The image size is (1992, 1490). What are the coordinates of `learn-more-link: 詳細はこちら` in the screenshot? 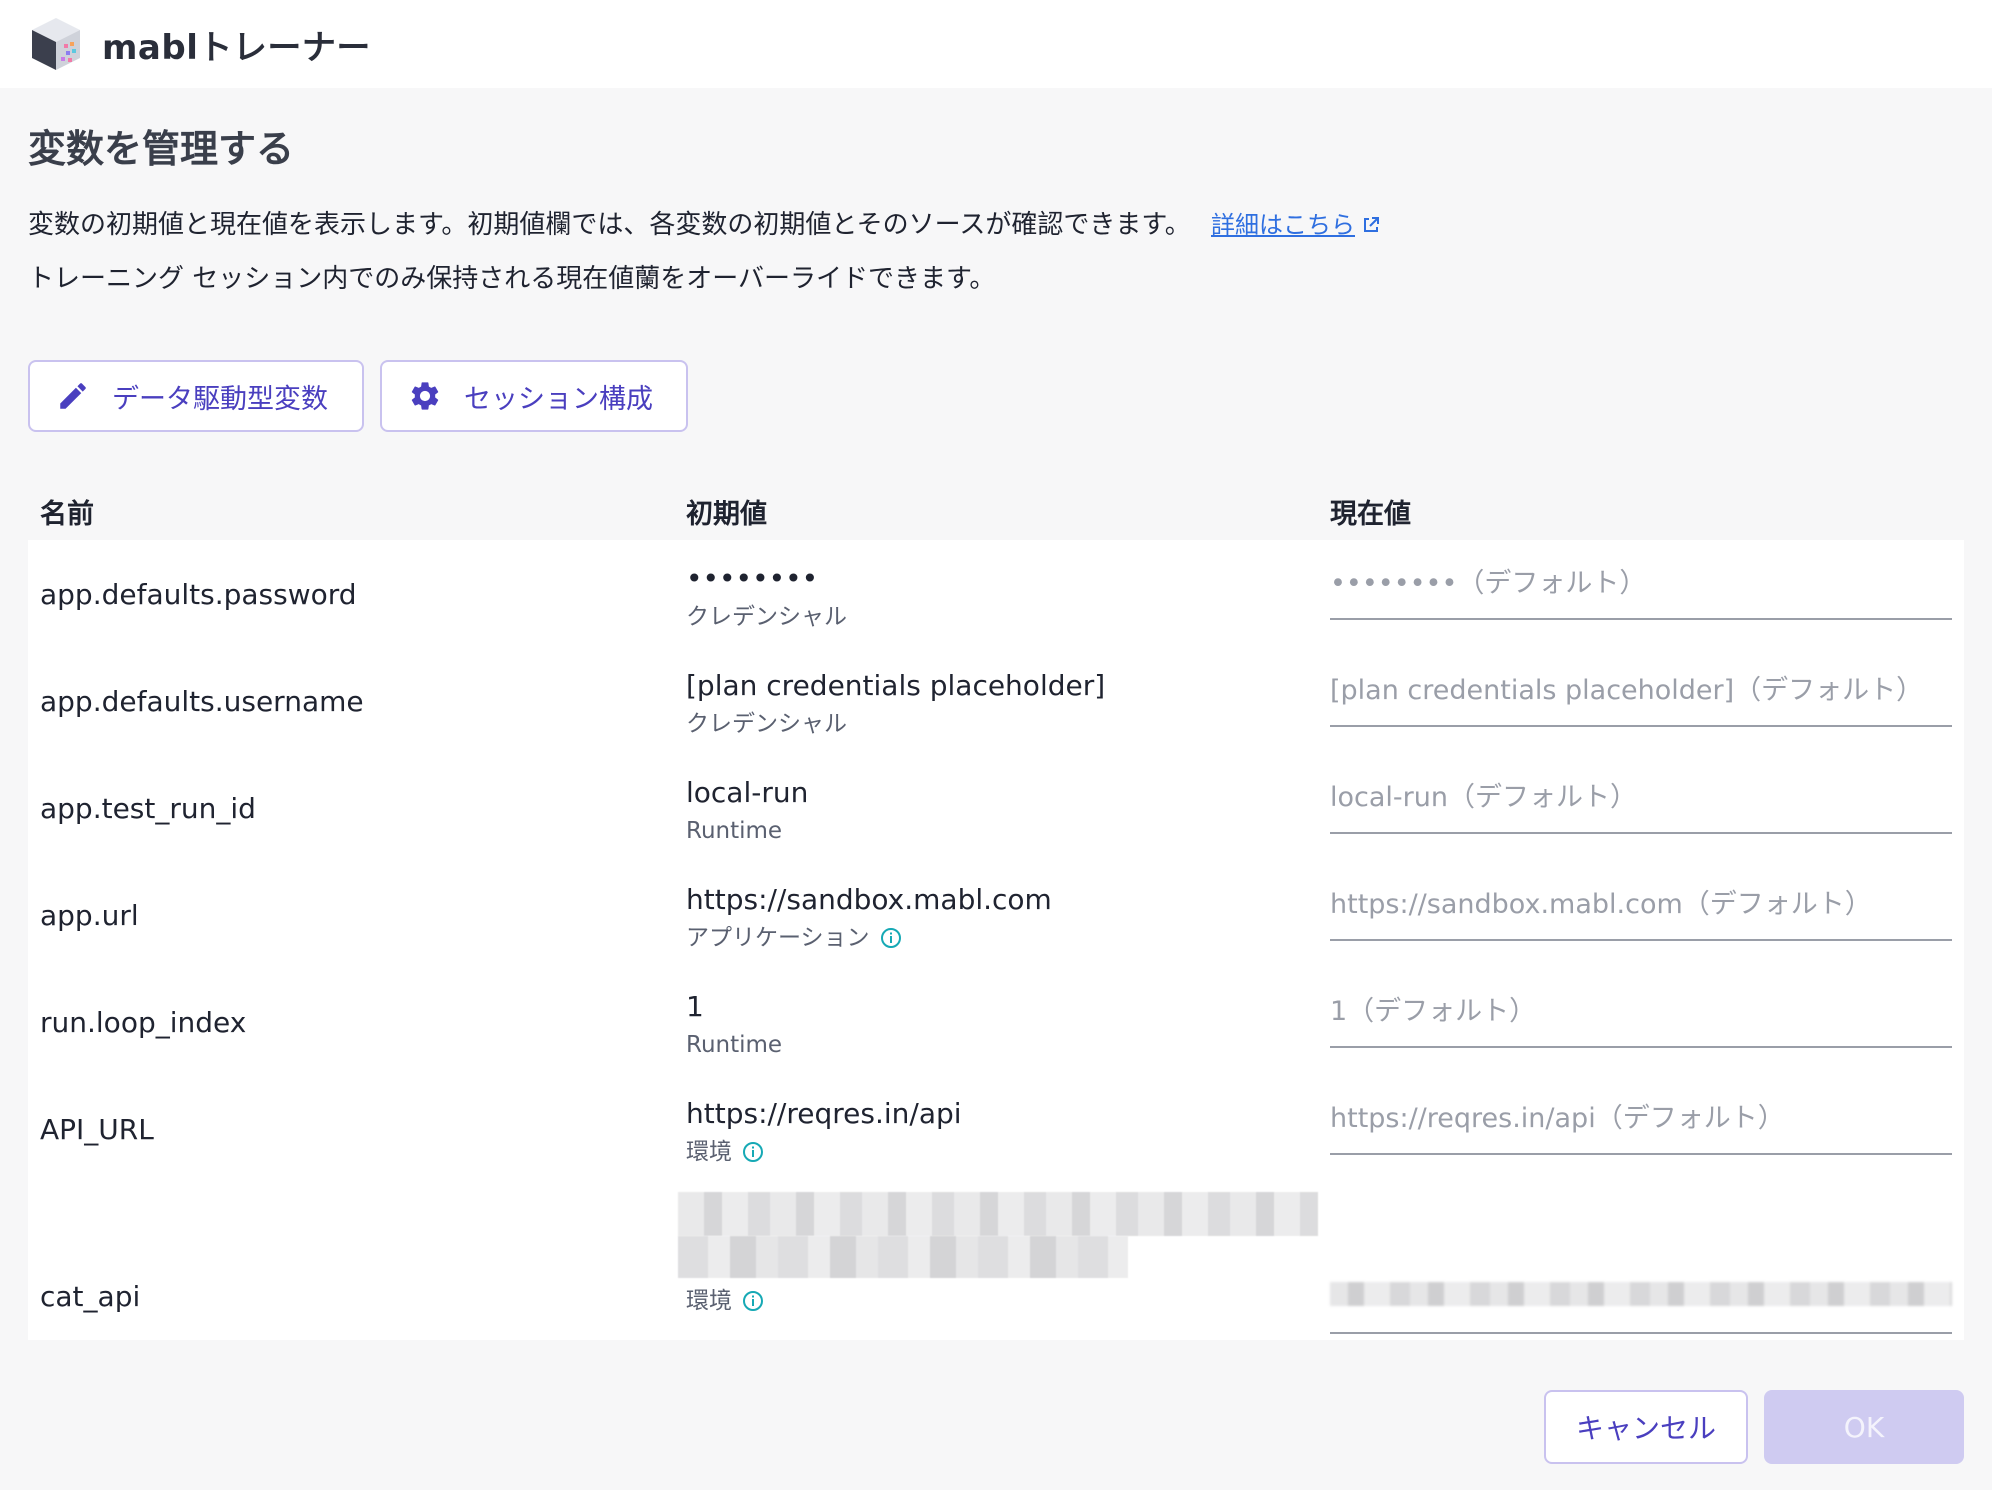 It's located at (1296, 225).